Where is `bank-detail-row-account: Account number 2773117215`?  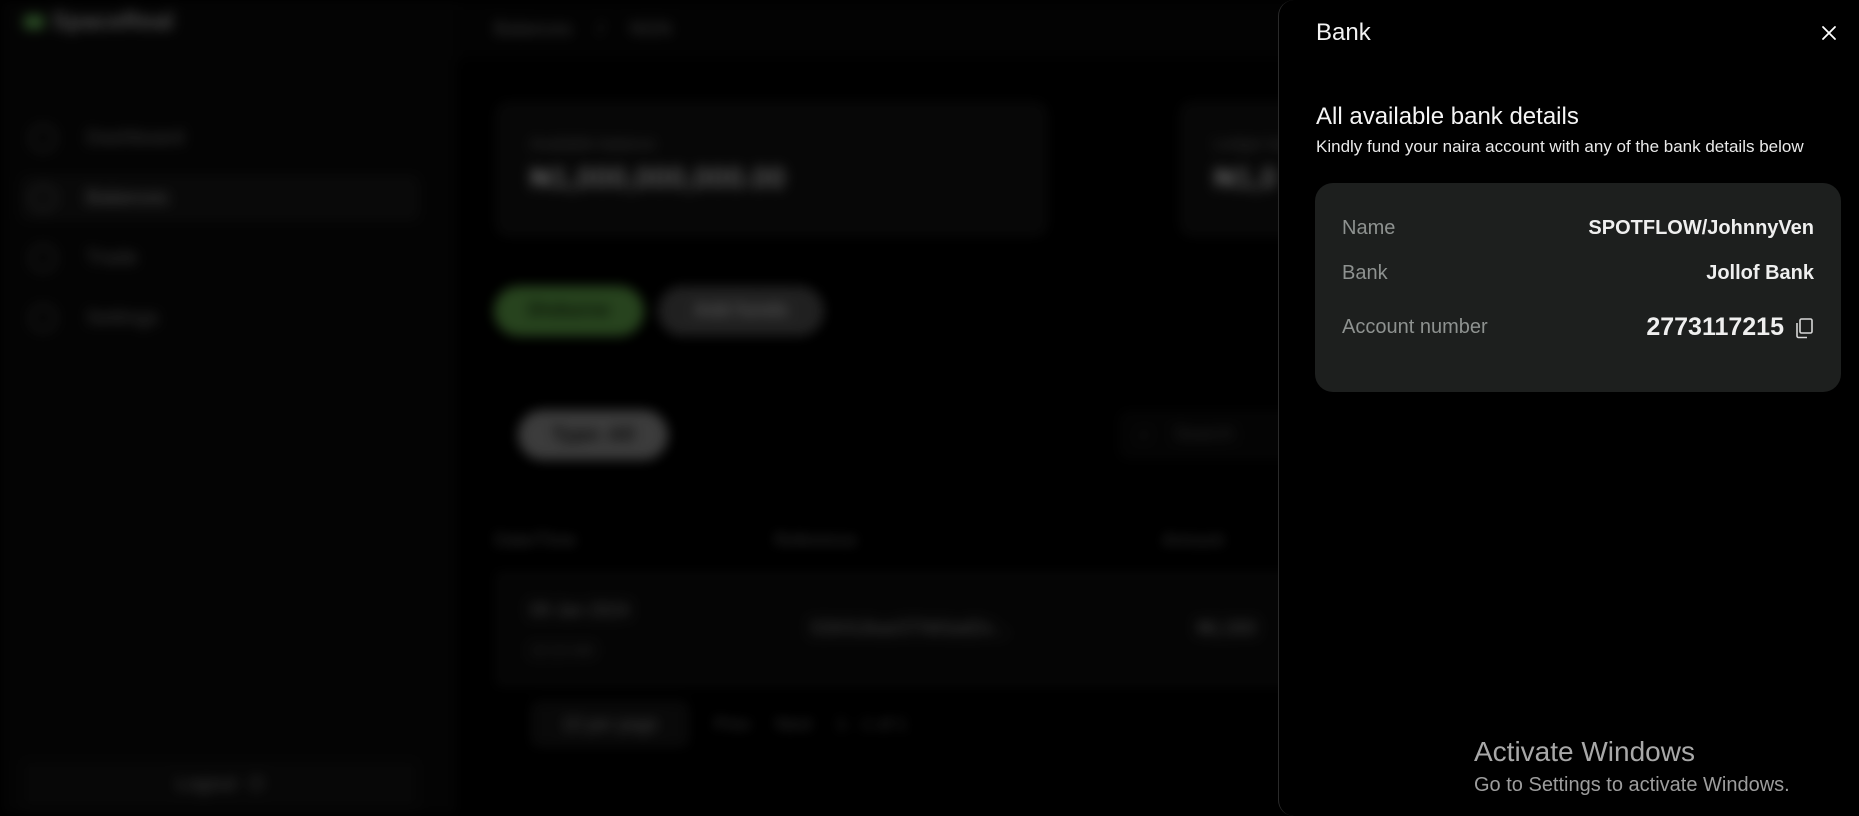 bank-detail-row-account: Account number 2773117215 is located at coordinates (1578, 327).